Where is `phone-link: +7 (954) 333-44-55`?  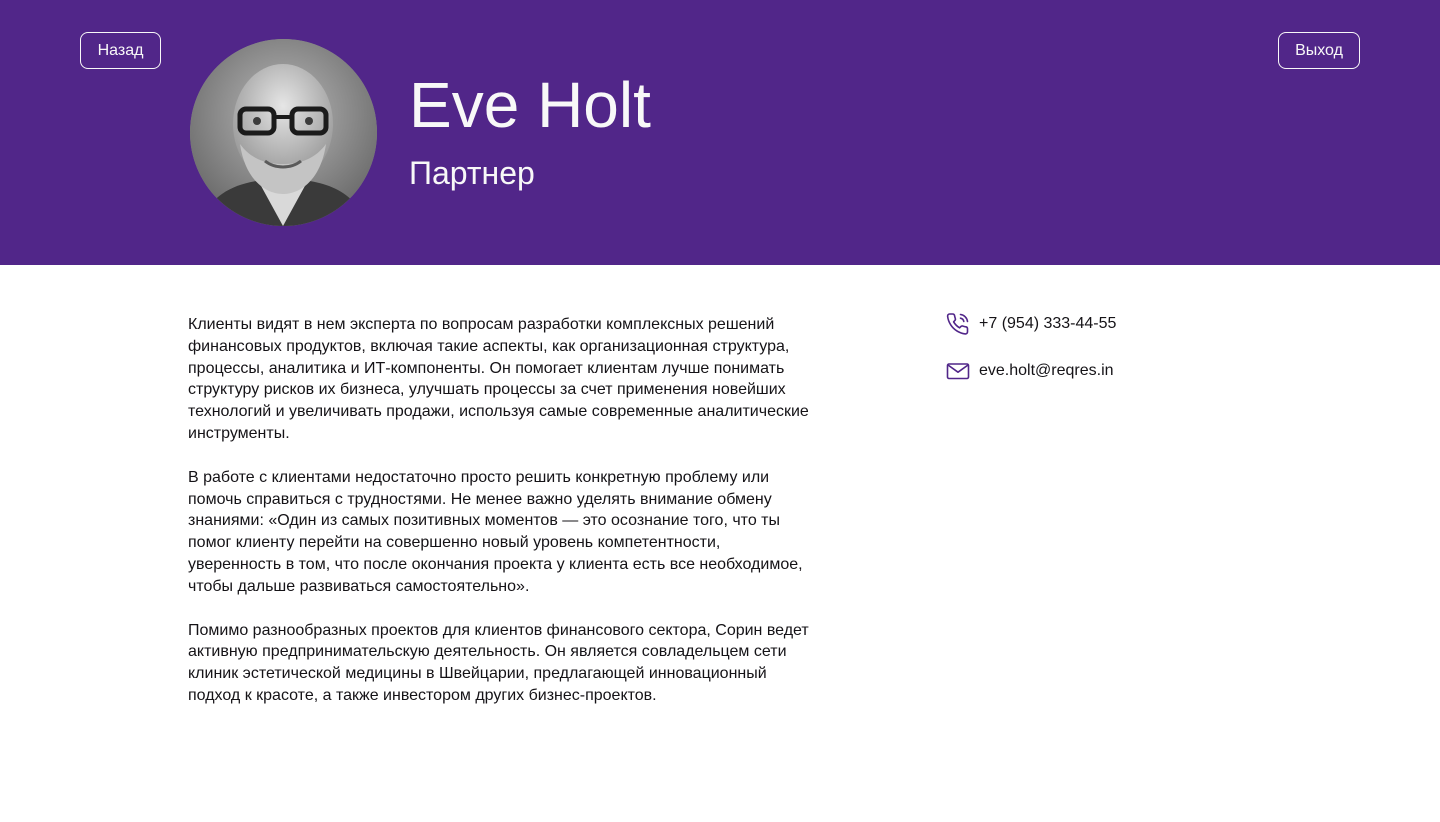 phone-link: +7 (954) 333-44-55 is located at coordinates (1047, 324).